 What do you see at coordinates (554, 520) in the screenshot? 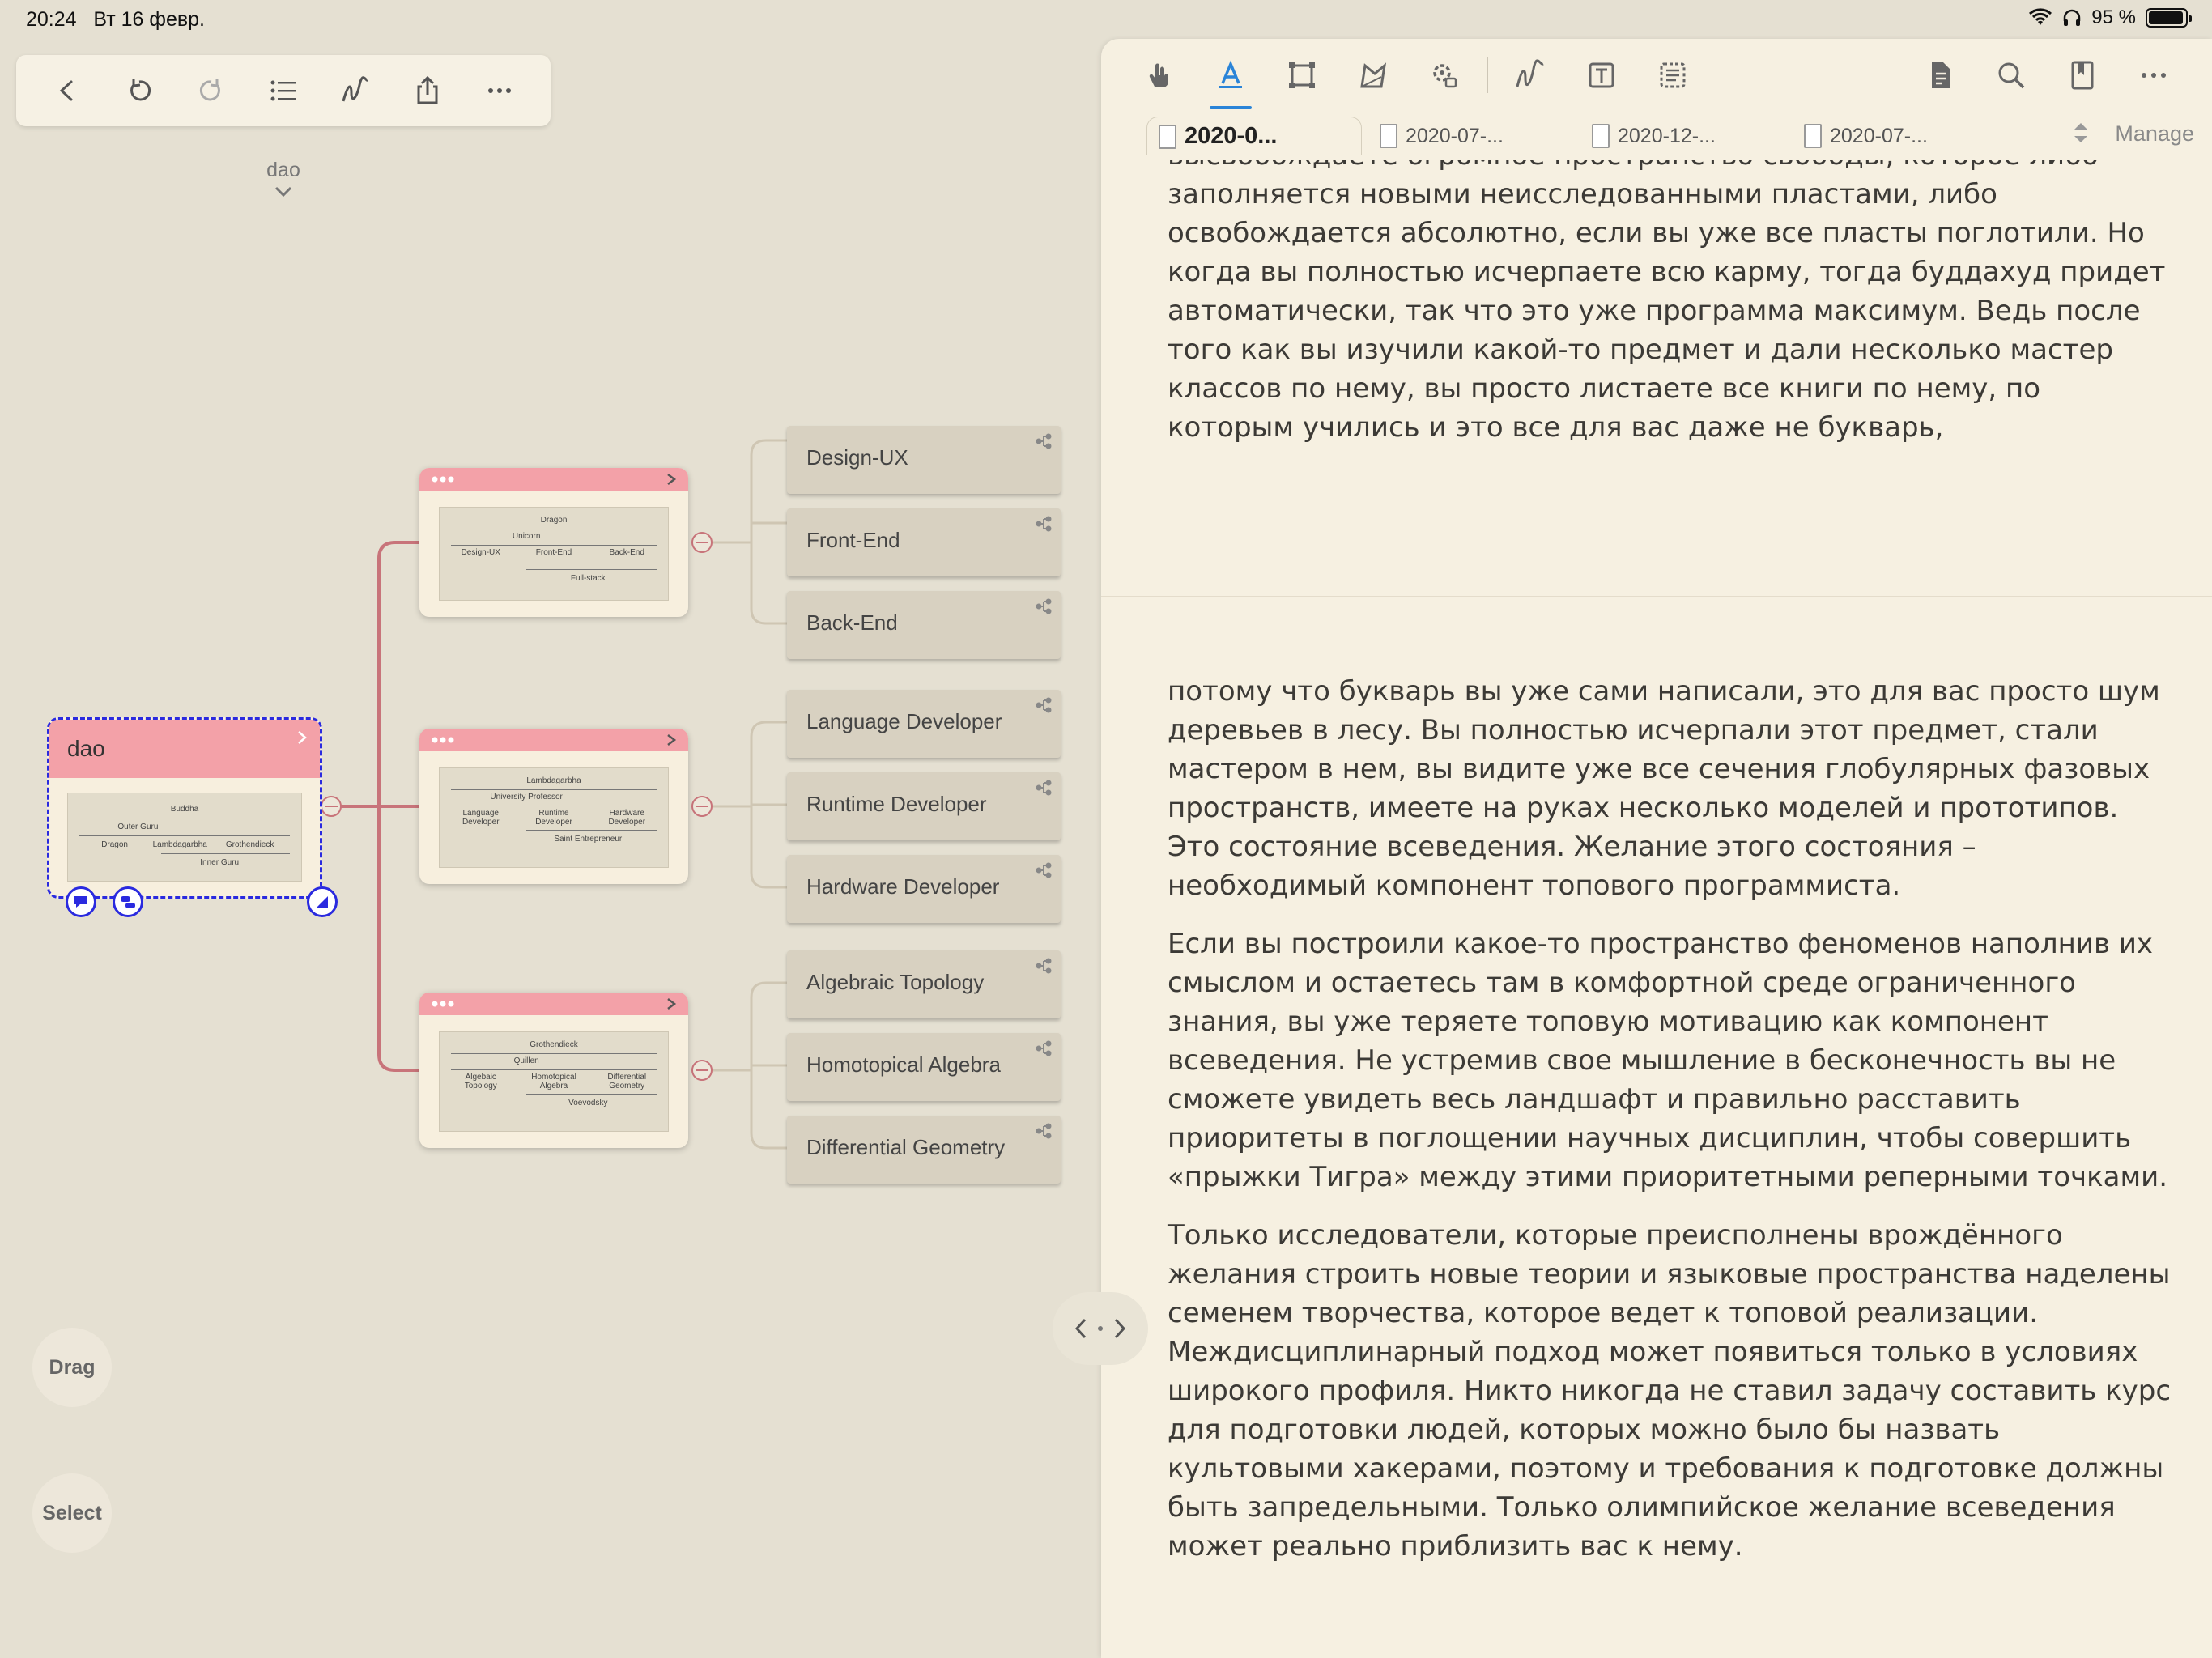
I see `thumb-top: Dragon` at bounding box center [554, 520].